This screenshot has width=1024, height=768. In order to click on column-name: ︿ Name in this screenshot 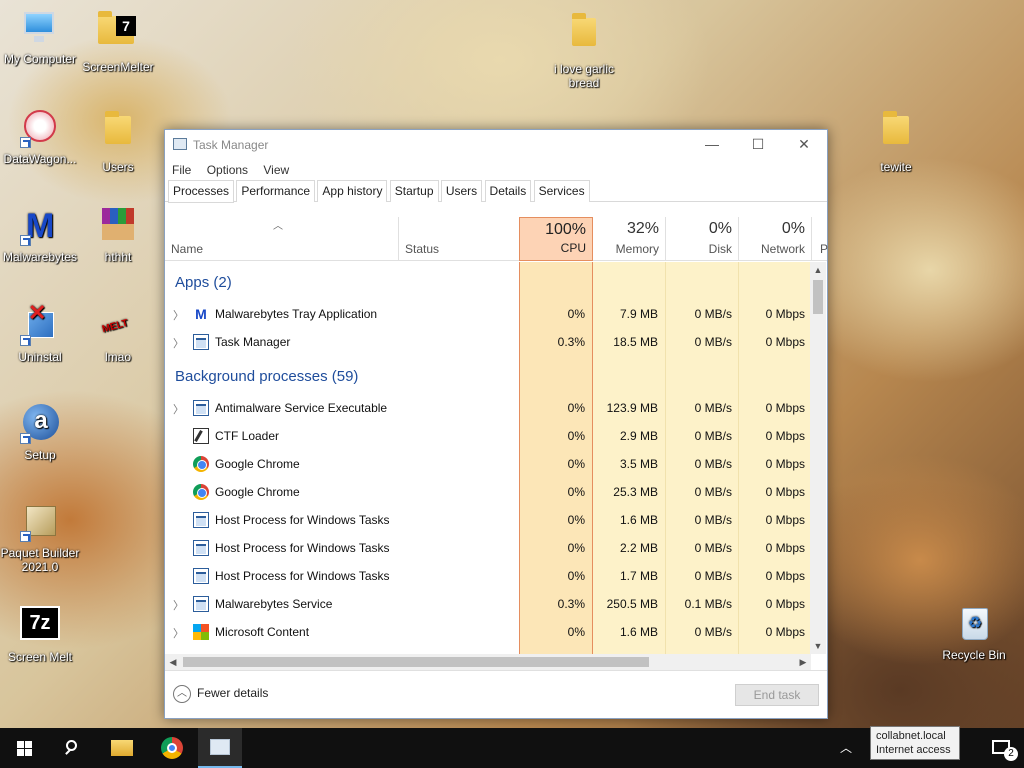, I will do `click(282, 239)`.